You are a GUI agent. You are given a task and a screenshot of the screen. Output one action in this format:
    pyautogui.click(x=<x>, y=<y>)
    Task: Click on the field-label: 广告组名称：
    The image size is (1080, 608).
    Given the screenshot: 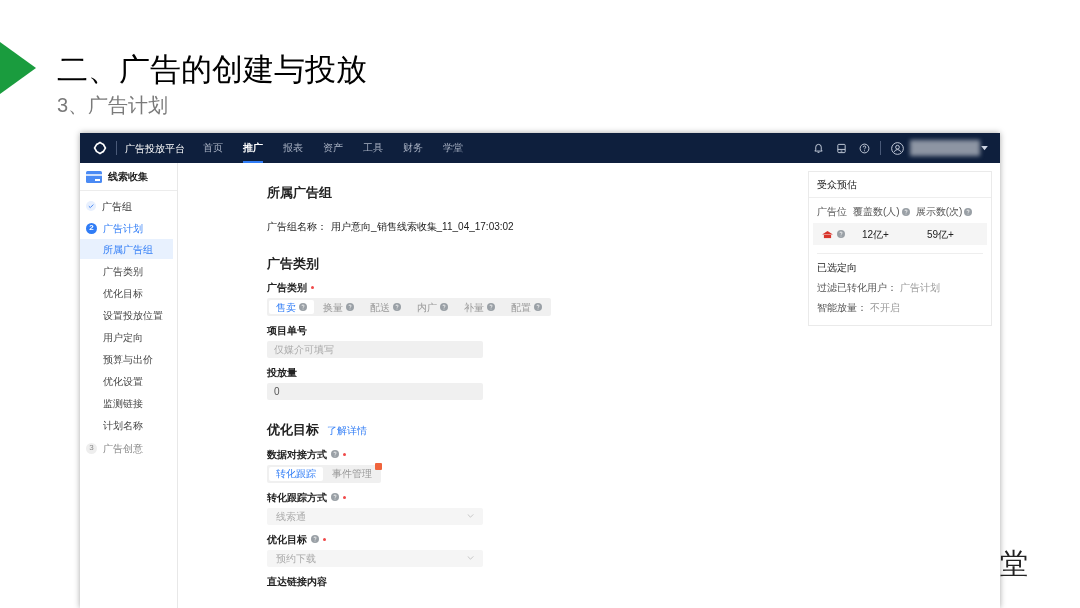 What is the action you would take?
    pyautogui.click(x=297, y=226)
    